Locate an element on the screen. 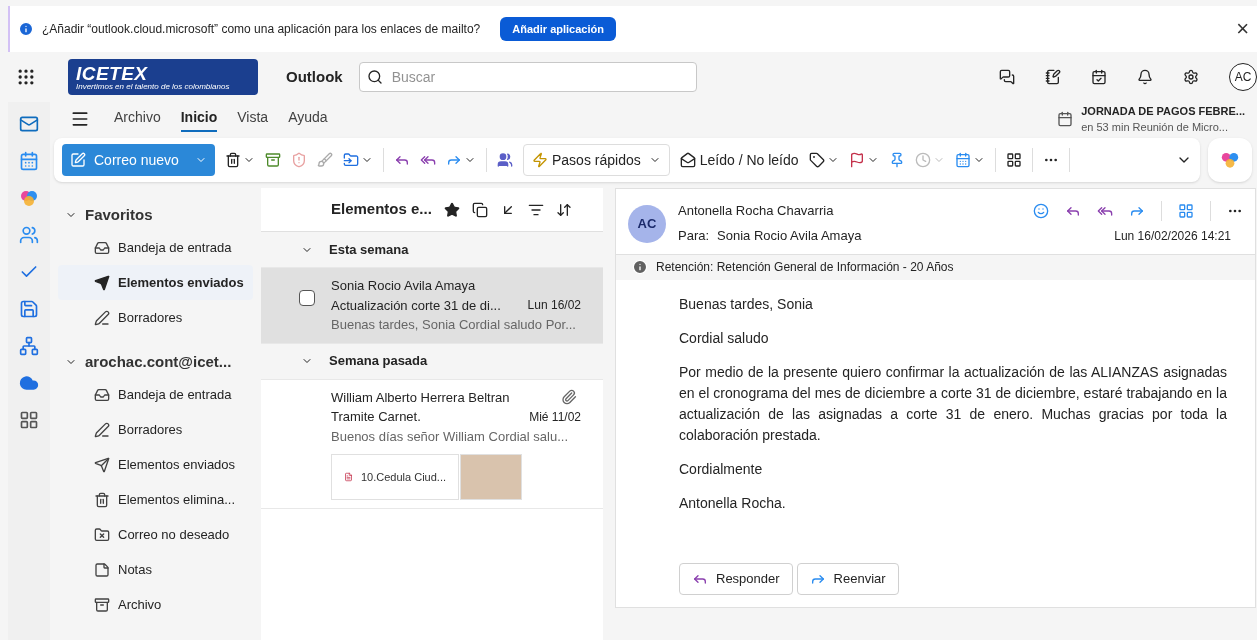  star-icon is located at coordinates (451, 209).